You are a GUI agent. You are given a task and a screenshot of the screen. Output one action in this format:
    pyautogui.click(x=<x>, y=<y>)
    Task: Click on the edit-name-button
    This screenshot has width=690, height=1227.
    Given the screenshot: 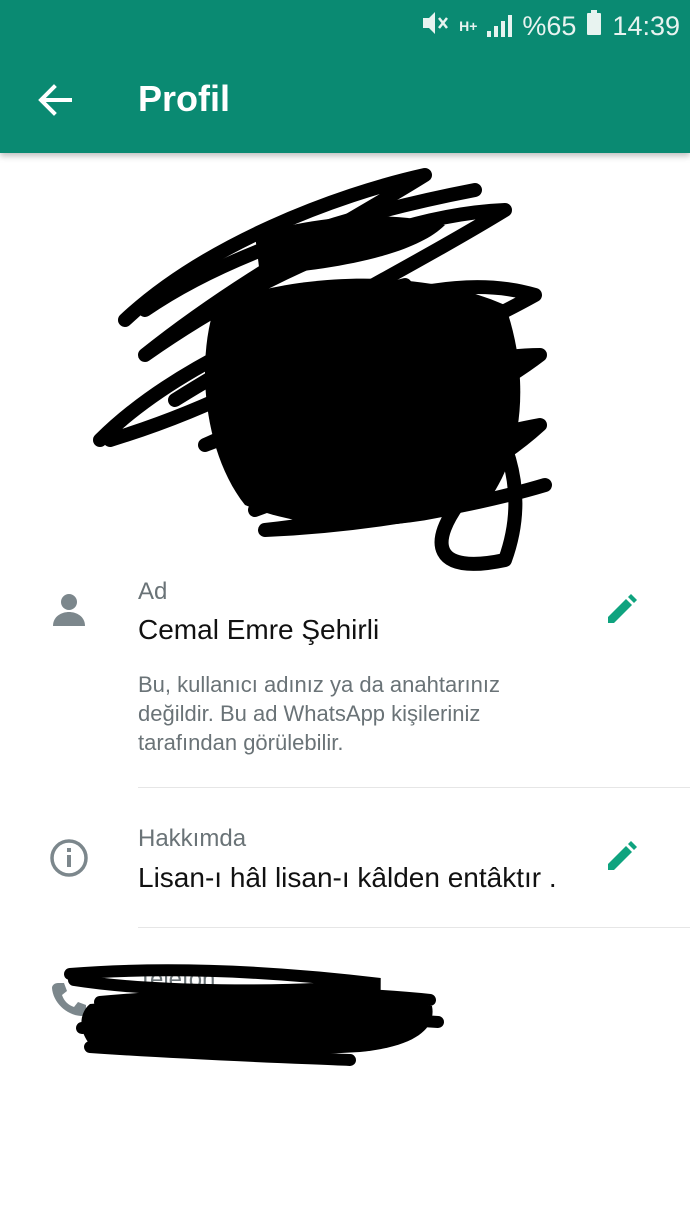 What is the action you would take?
    pyautogui.click(x=621, y=610)
    